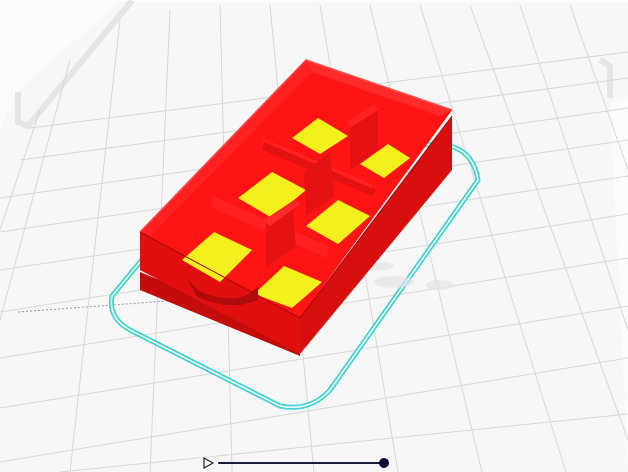 This screenshot has width=628, height=472. Describe the element at coordinates (208, 463) in the screenshot. I see `play-icon` at that location.